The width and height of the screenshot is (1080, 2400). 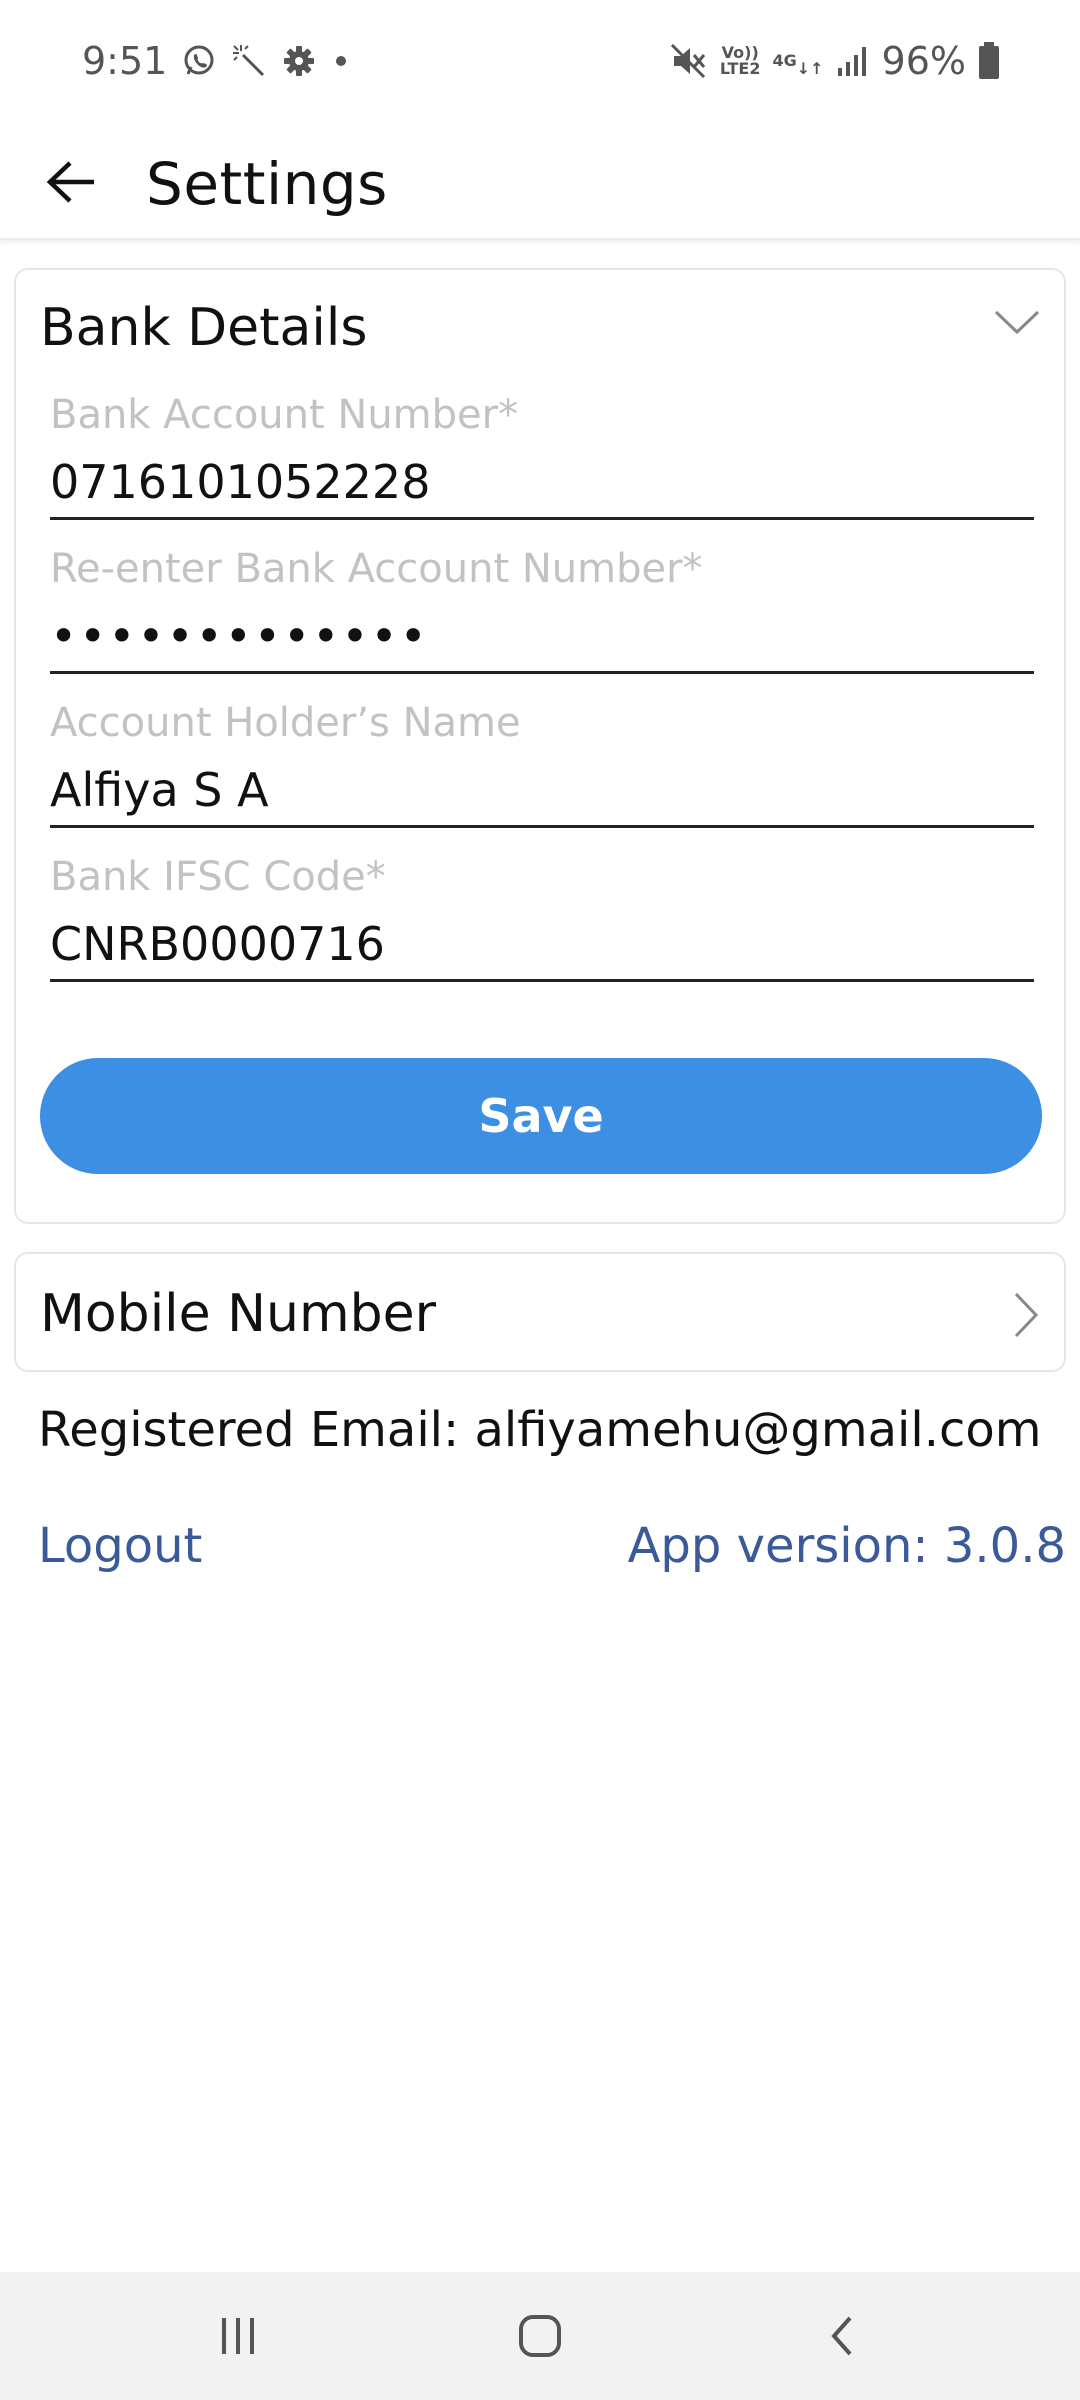 I want to click on account-number-field: Bank Account Number*, so click(x=542, y=469).